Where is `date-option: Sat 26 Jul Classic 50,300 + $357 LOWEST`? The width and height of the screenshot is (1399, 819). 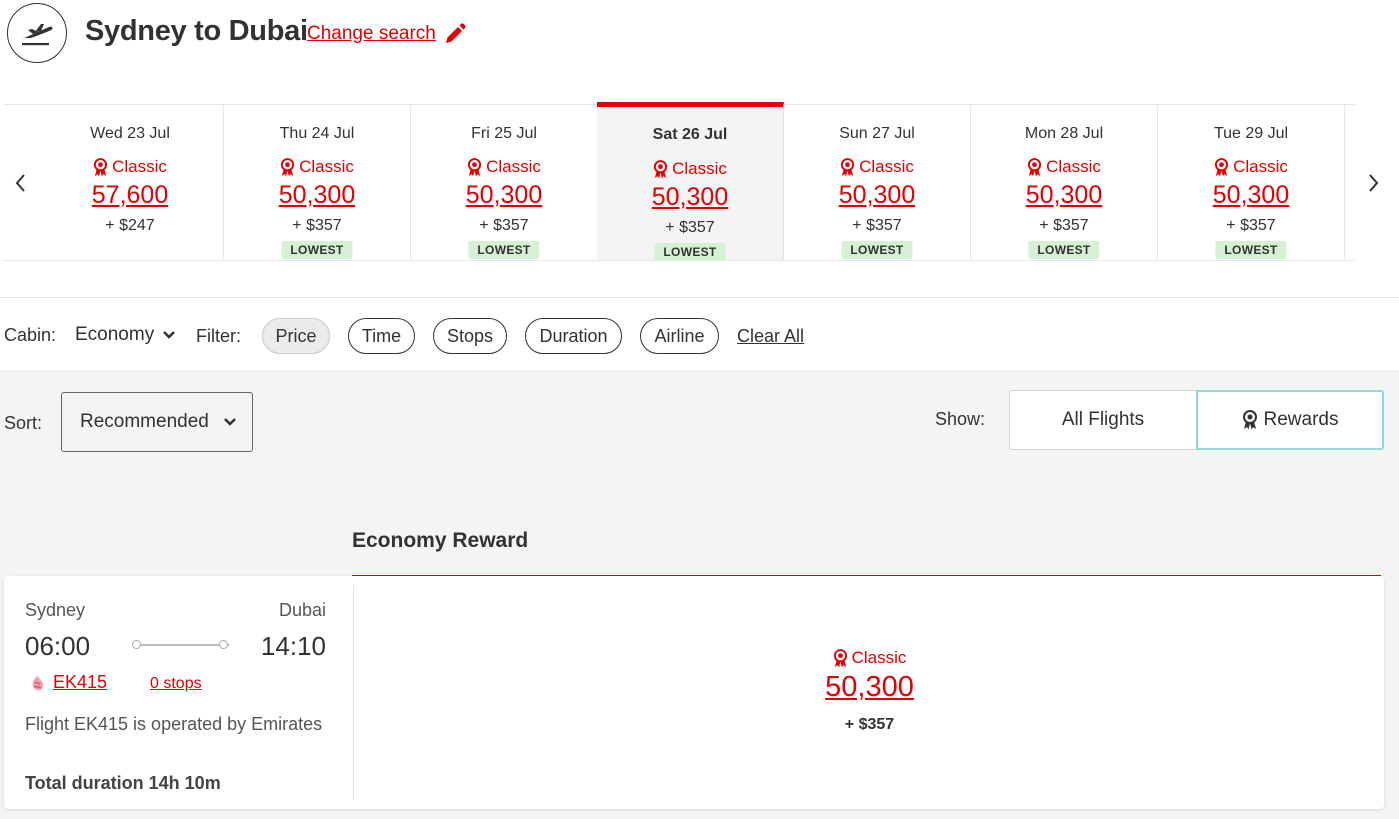
date-option: Sat 26 Jul Classic 50,300 + $357 LOWEST is located at coordinates (690, 181).